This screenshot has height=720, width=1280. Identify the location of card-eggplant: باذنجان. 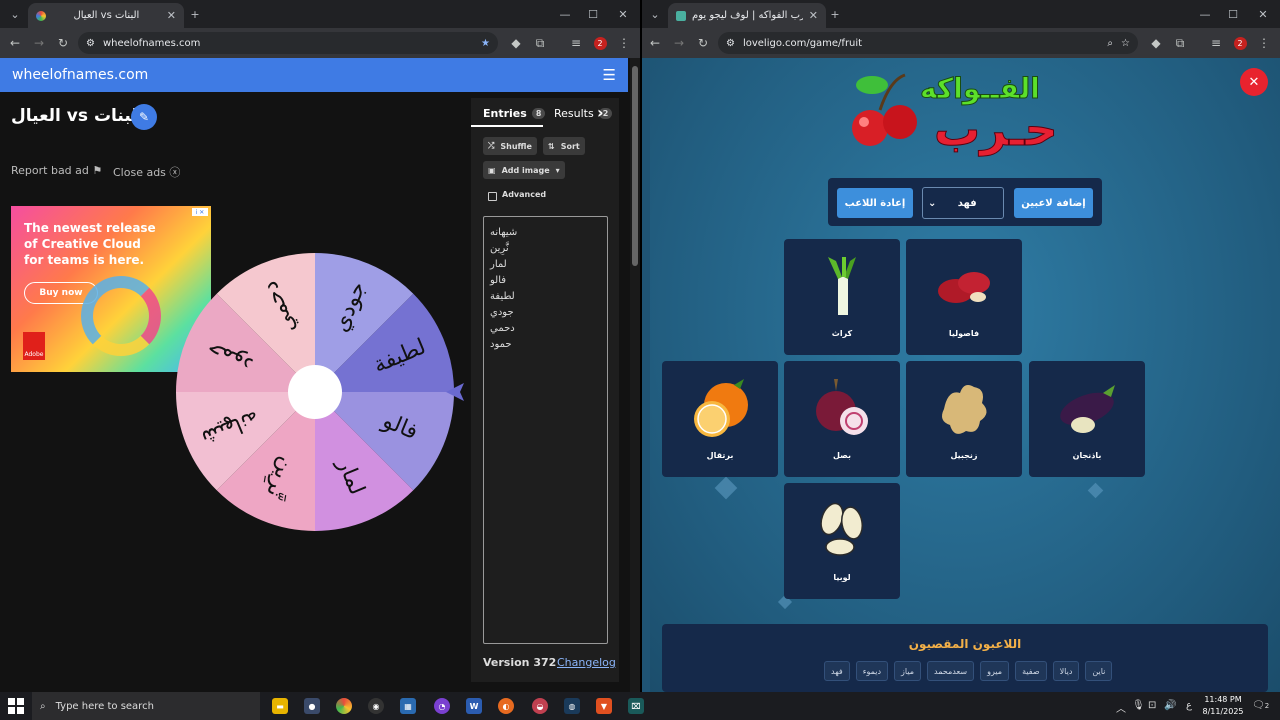
(1087, 419).